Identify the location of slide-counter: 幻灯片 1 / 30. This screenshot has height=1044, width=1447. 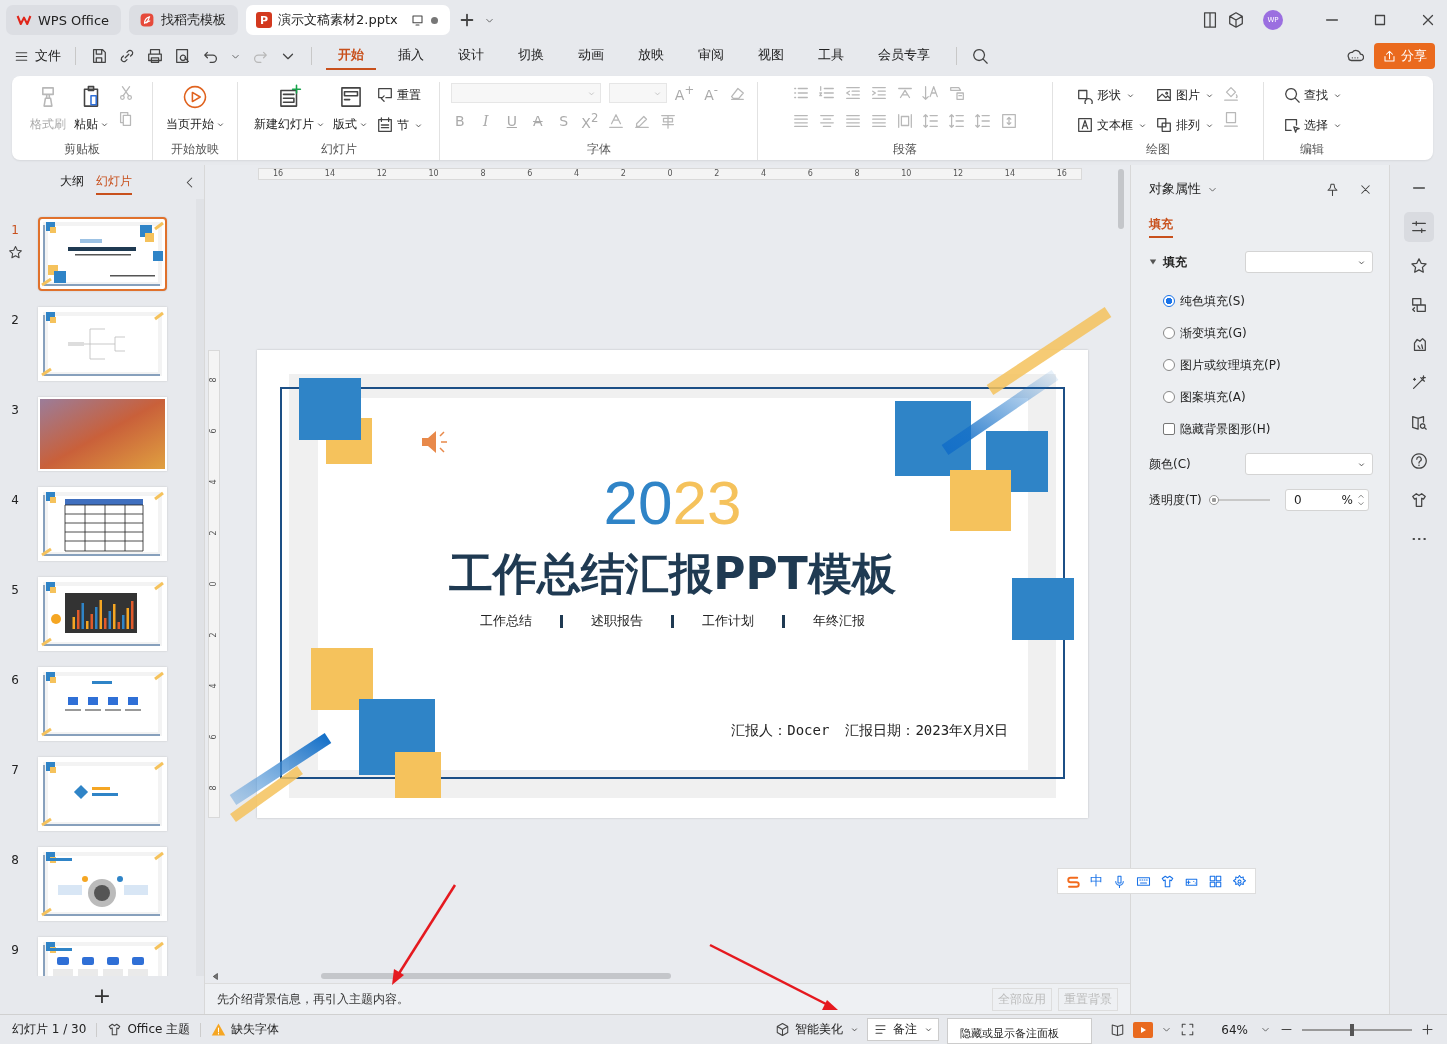
(49, 1029).